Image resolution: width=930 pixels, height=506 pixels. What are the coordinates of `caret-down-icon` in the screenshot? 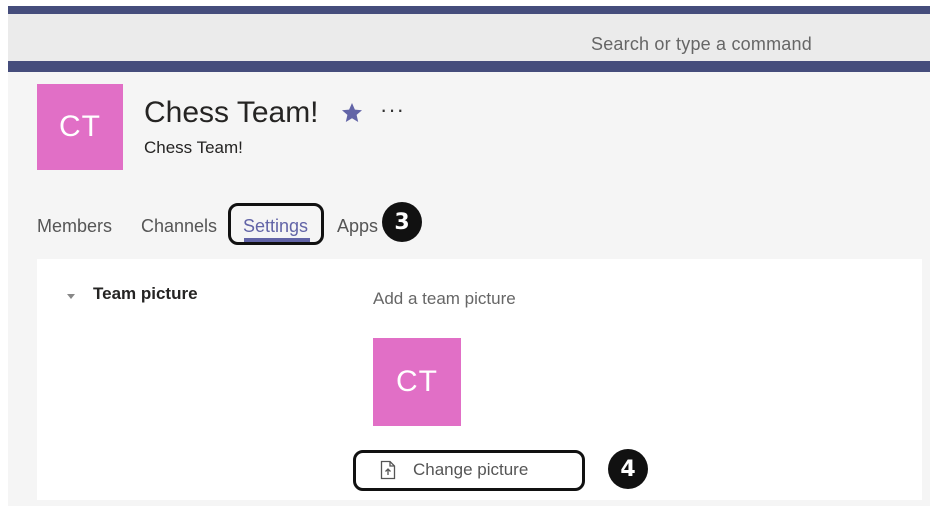 It's located at (71, 296).